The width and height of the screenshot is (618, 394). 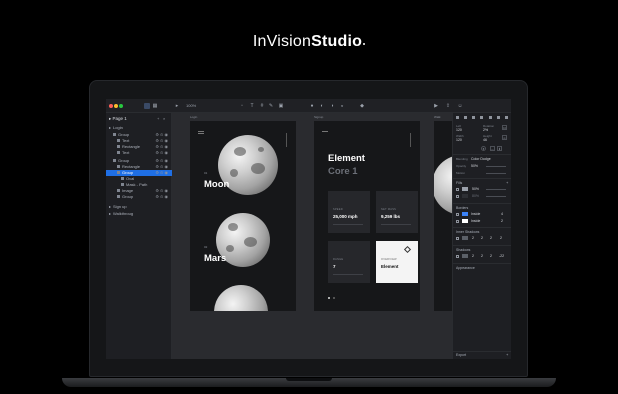 I want to click on stat-card-range: RANGE 7, so click(x=349, y=262).